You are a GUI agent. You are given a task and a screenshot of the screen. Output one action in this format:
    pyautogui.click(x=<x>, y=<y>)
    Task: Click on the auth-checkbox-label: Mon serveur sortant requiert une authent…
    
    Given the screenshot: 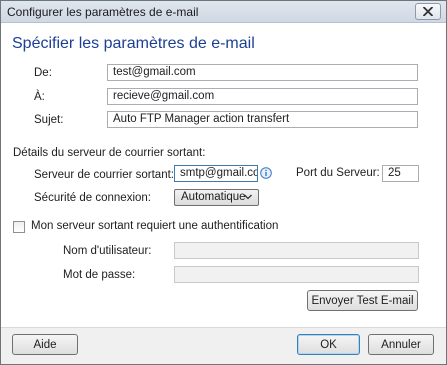 What is the action you would take?
    pyautogui.click(x=154, y=226)
    